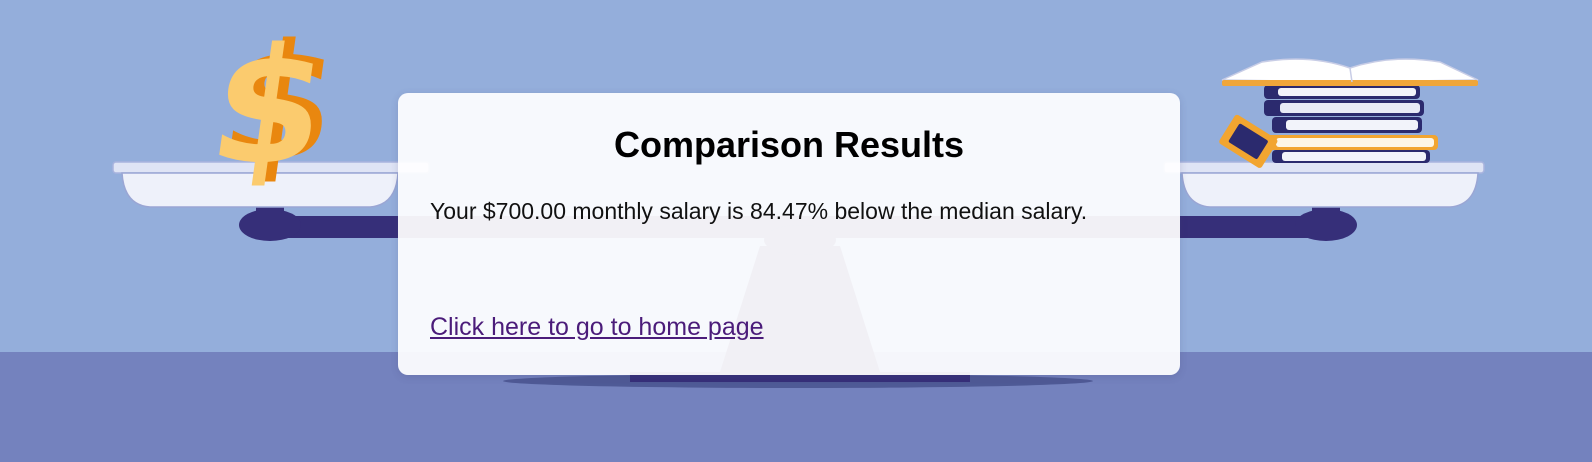  What do you see at coordinates (1324, 184) in the screenshot?
I see `right-scale-pan` at bounding box center [1324, 184].